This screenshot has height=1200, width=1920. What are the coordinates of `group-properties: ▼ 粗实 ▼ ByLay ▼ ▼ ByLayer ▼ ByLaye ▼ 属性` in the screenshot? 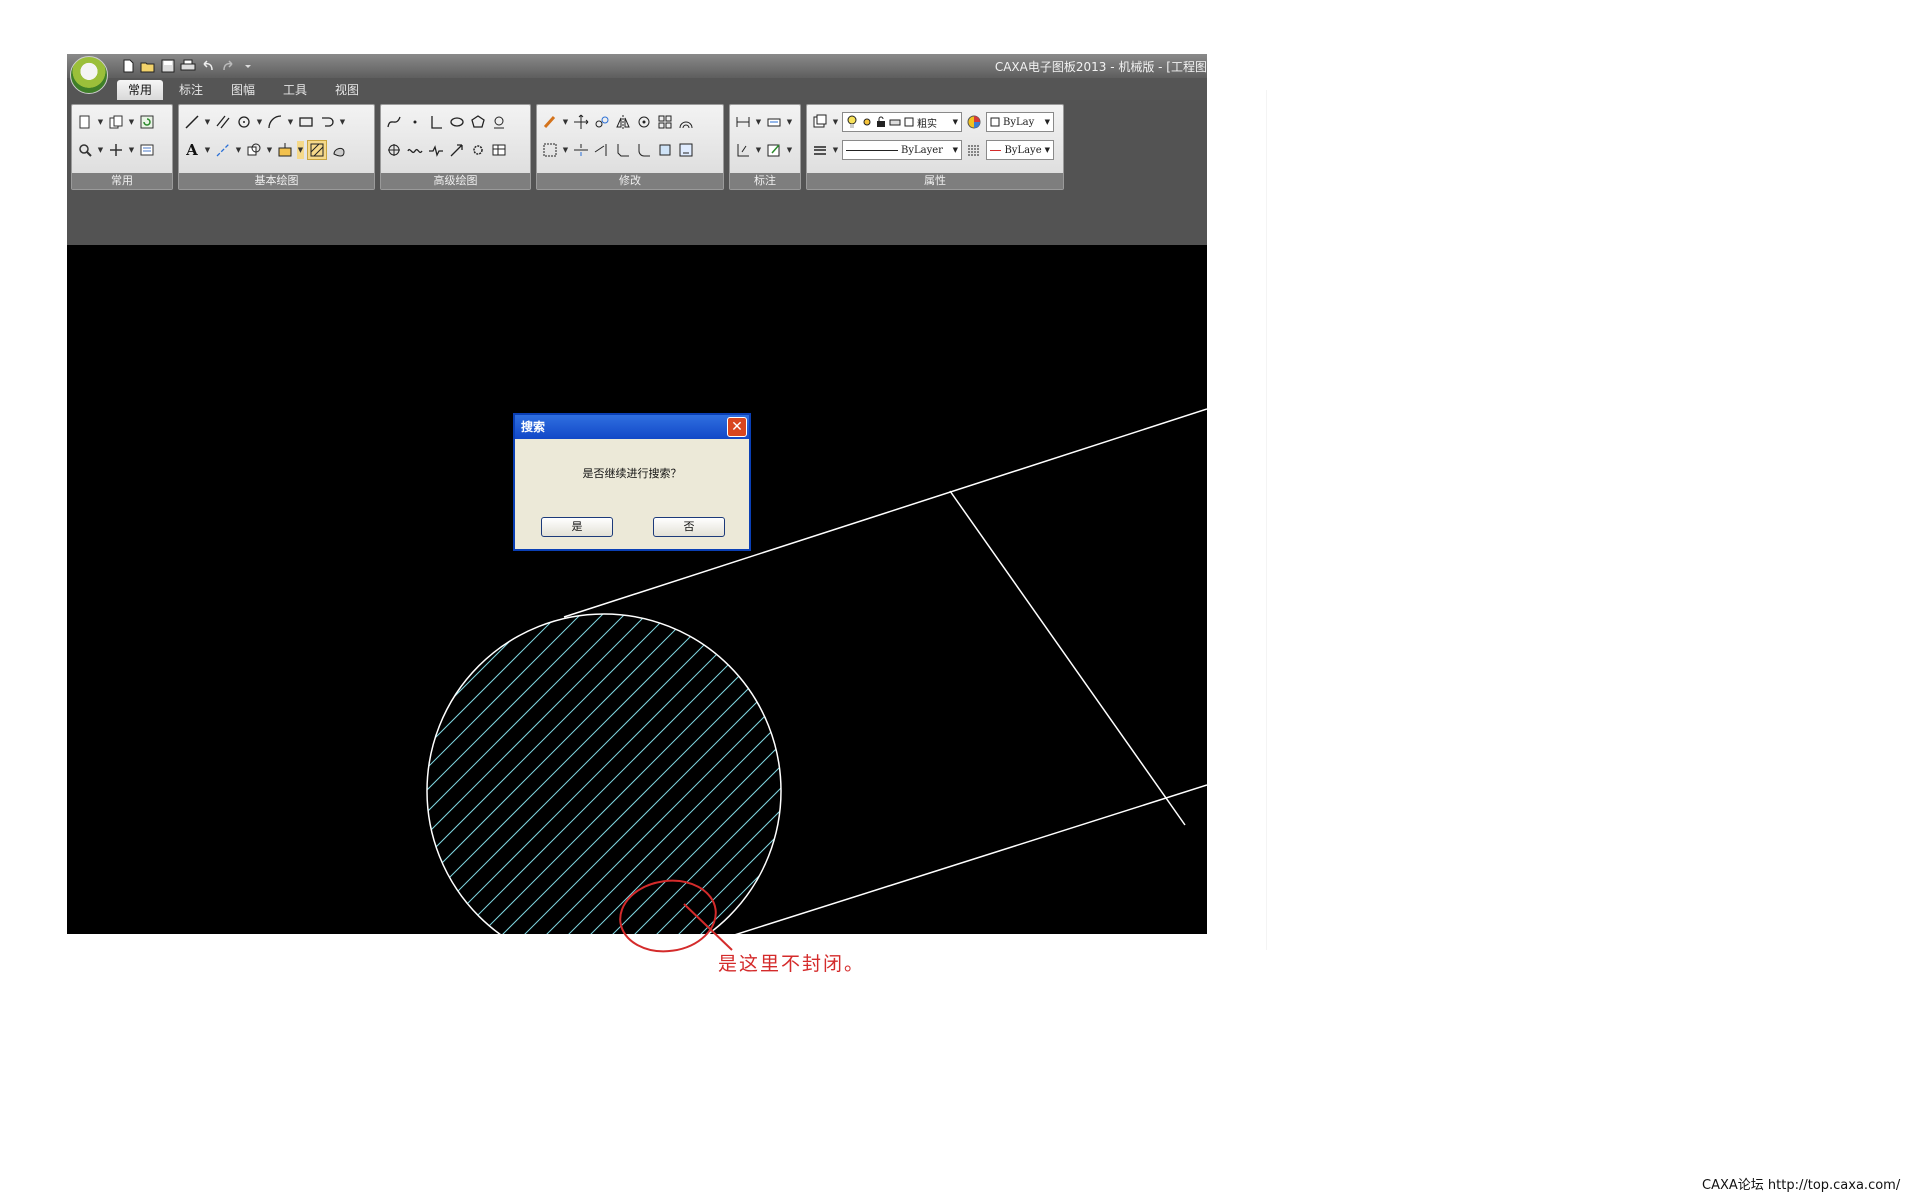 It's located at (935, 147).